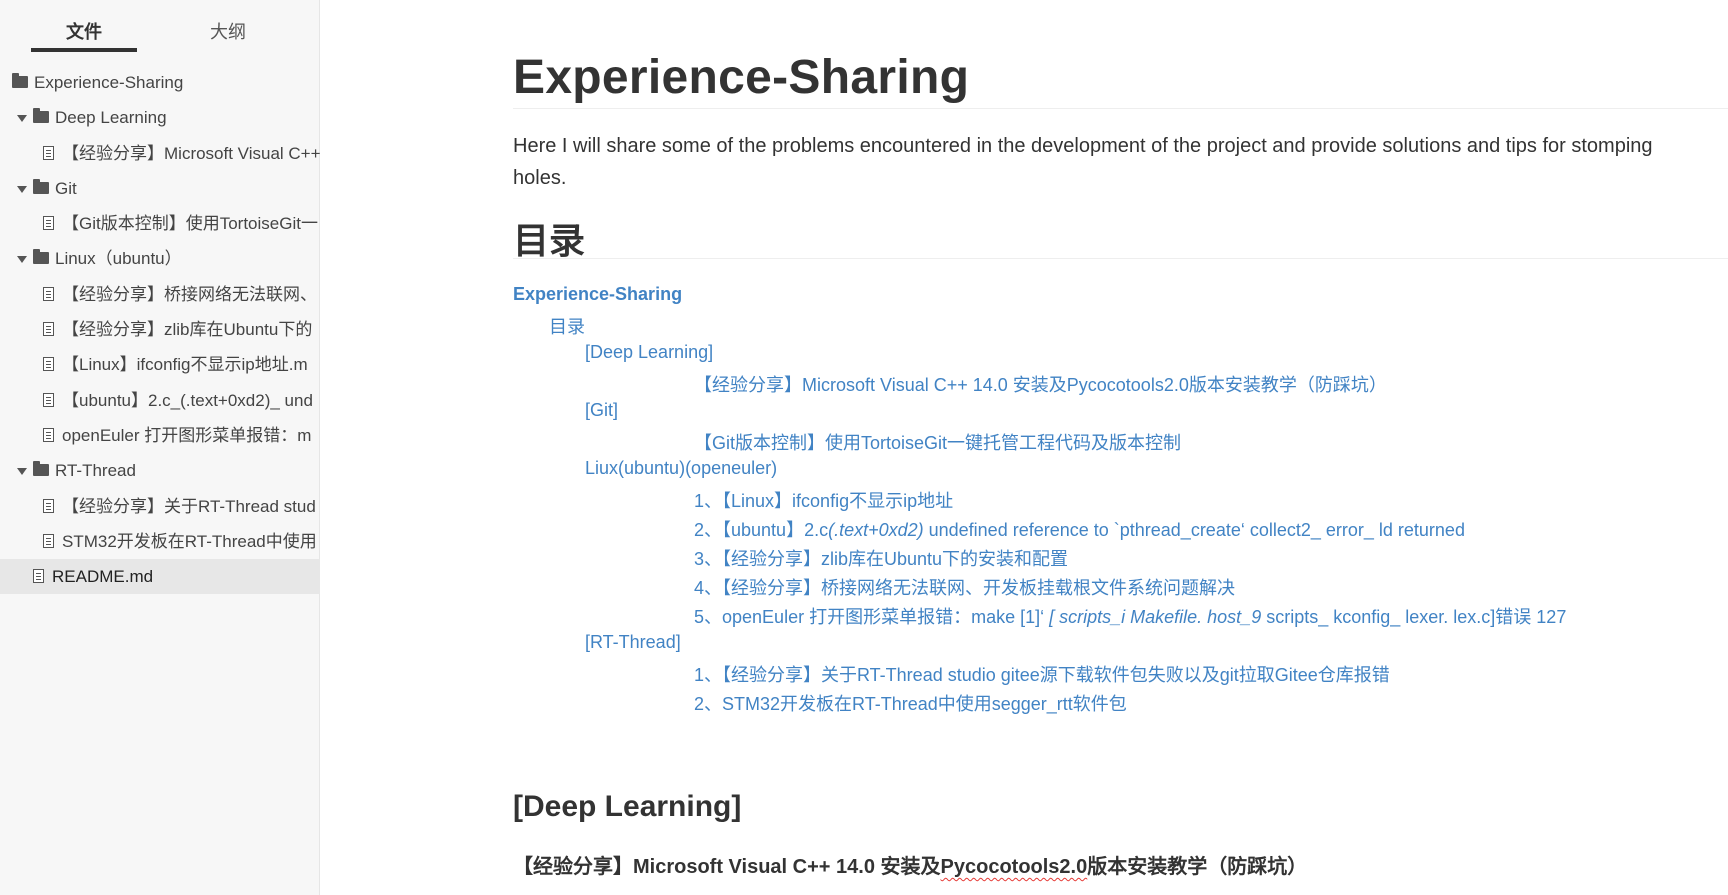 The image size is (1728, 895). Describe the element at coordinates (761, 530) in the screenshot. I see `toc-link-pthread-part-a: 2、【ubuntu】2.c` at that location.